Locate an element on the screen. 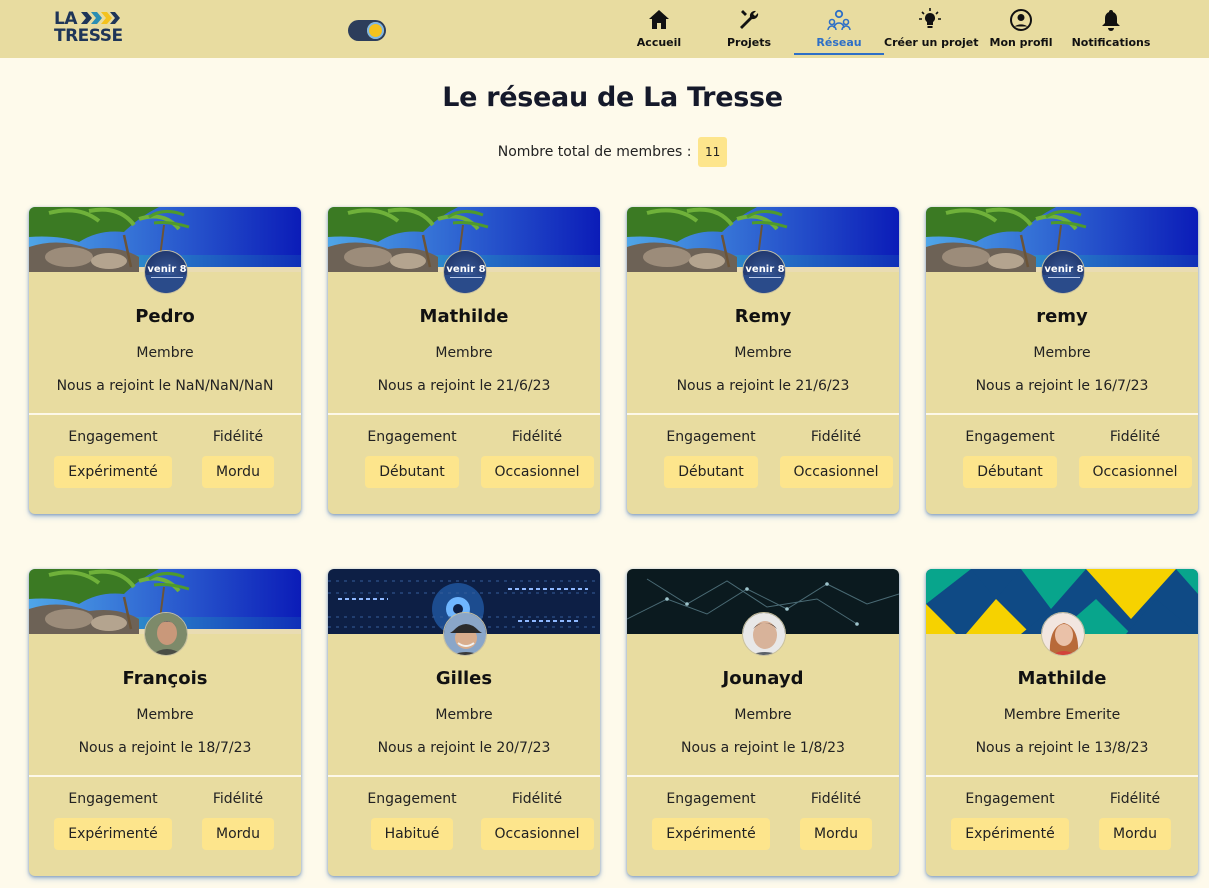 The image size is (1209, 888). nav-active-indicator is located at coordinates (839, 54).